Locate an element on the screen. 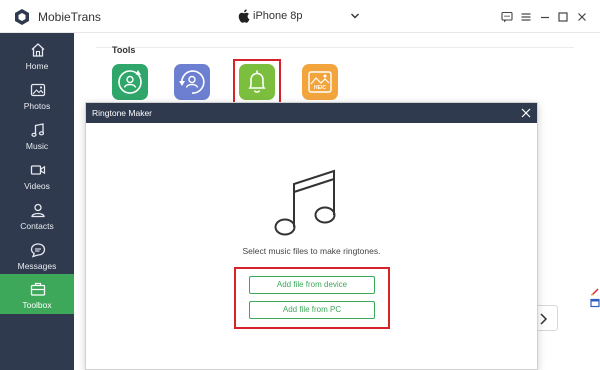  maximize-icon is located at coordinates (563, 17).